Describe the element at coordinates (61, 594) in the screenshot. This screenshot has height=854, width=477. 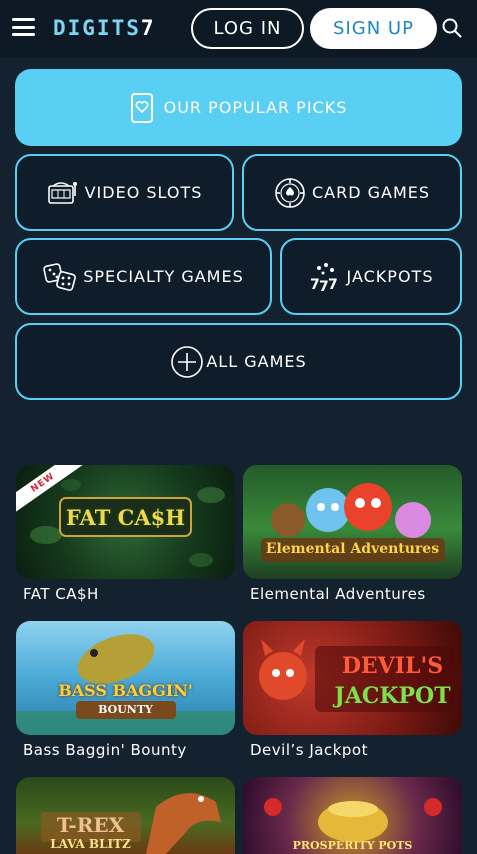
I see `game-title: FAT CA$H` at that location.